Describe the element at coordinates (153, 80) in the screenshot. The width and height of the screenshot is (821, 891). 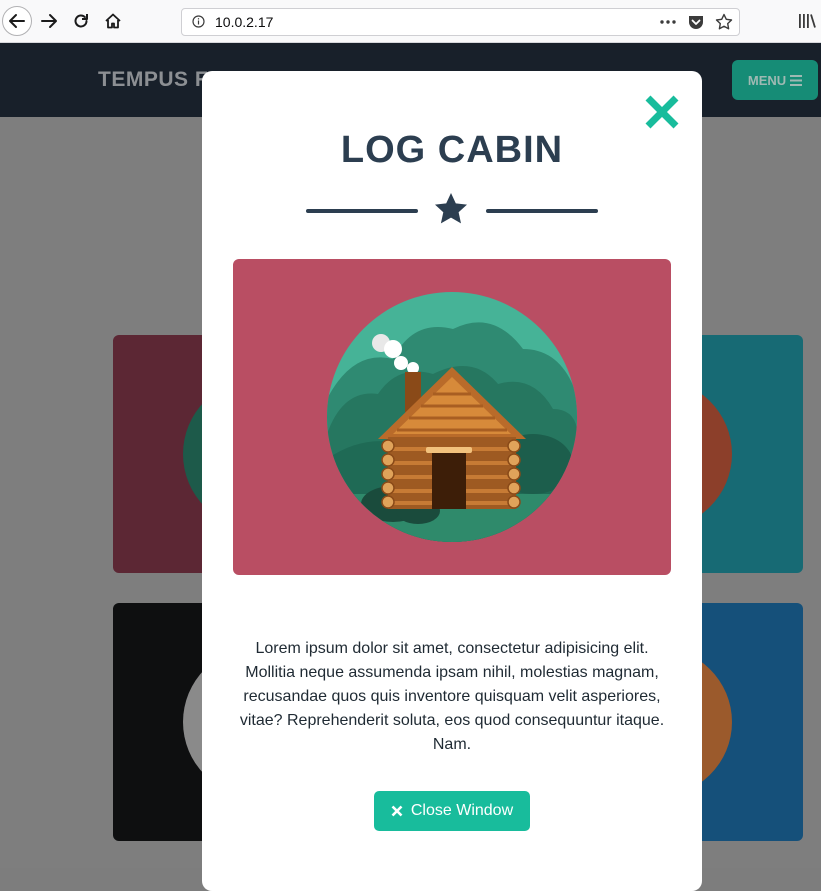
I see `site-brand: TEMPUS F` at that location.